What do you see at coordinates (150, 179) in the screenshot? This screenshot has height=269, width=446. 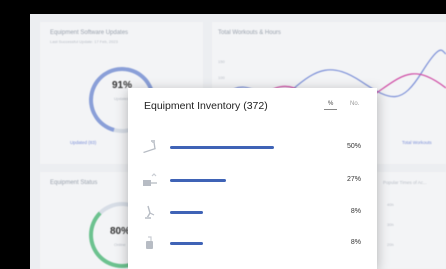 I see `rowing-machine-icon` at bounding box center [150, 179].